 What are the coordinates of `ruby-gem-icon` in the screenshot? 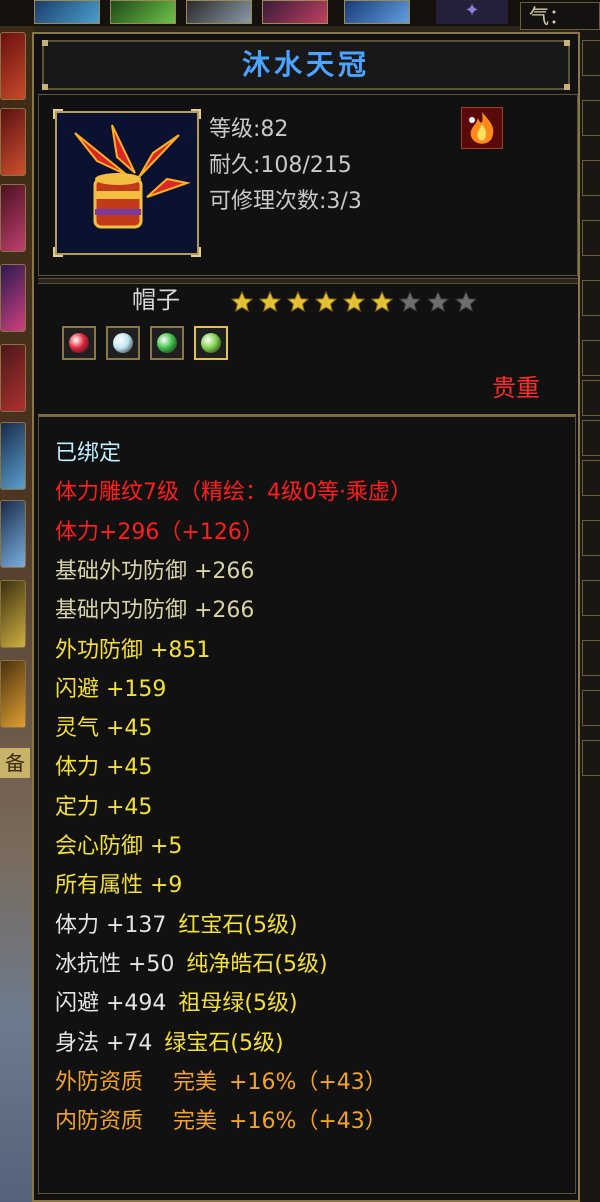 It's located at (79, 343).